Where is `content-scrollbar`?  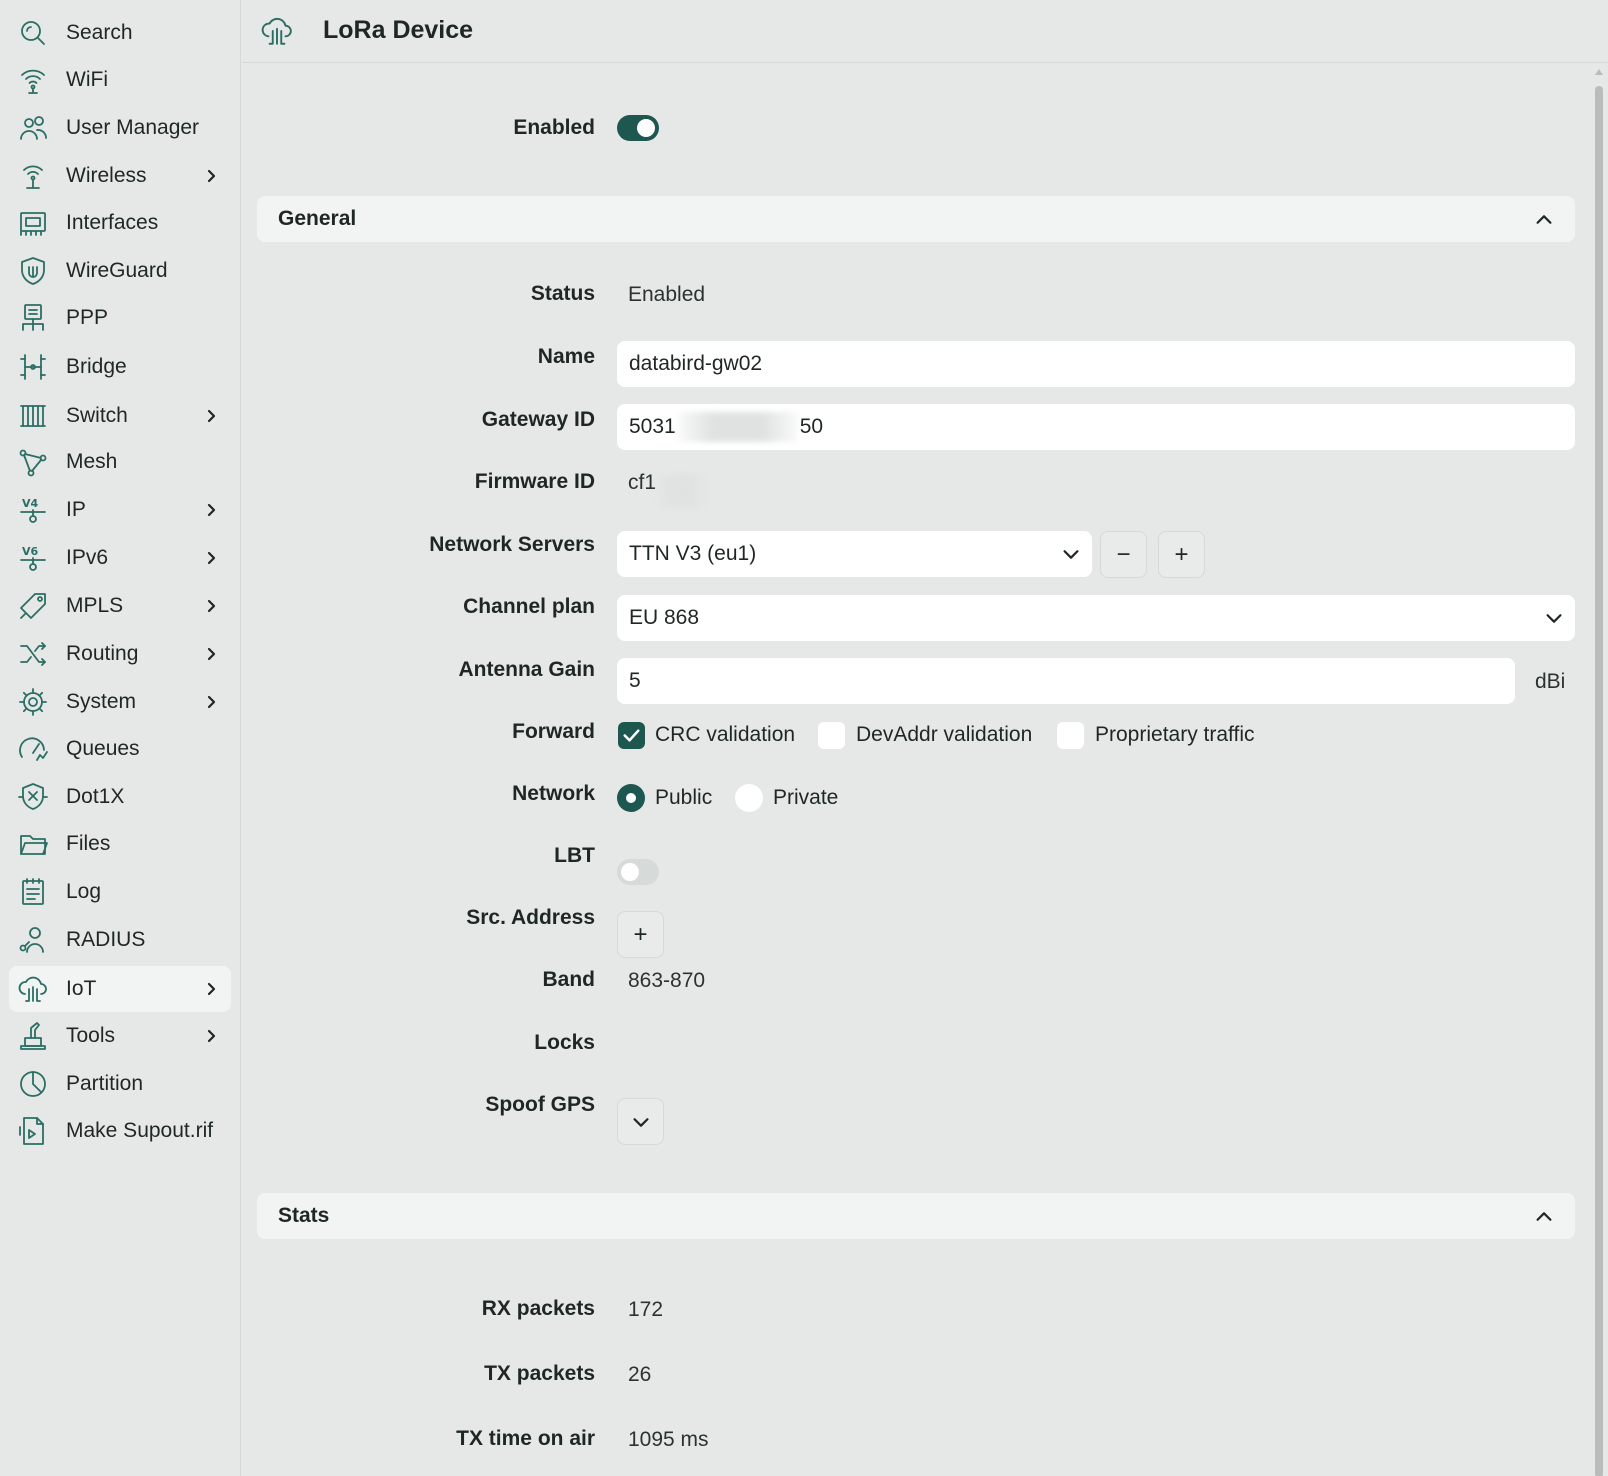
content-scrollbar is located at coordinates (1599, 770).